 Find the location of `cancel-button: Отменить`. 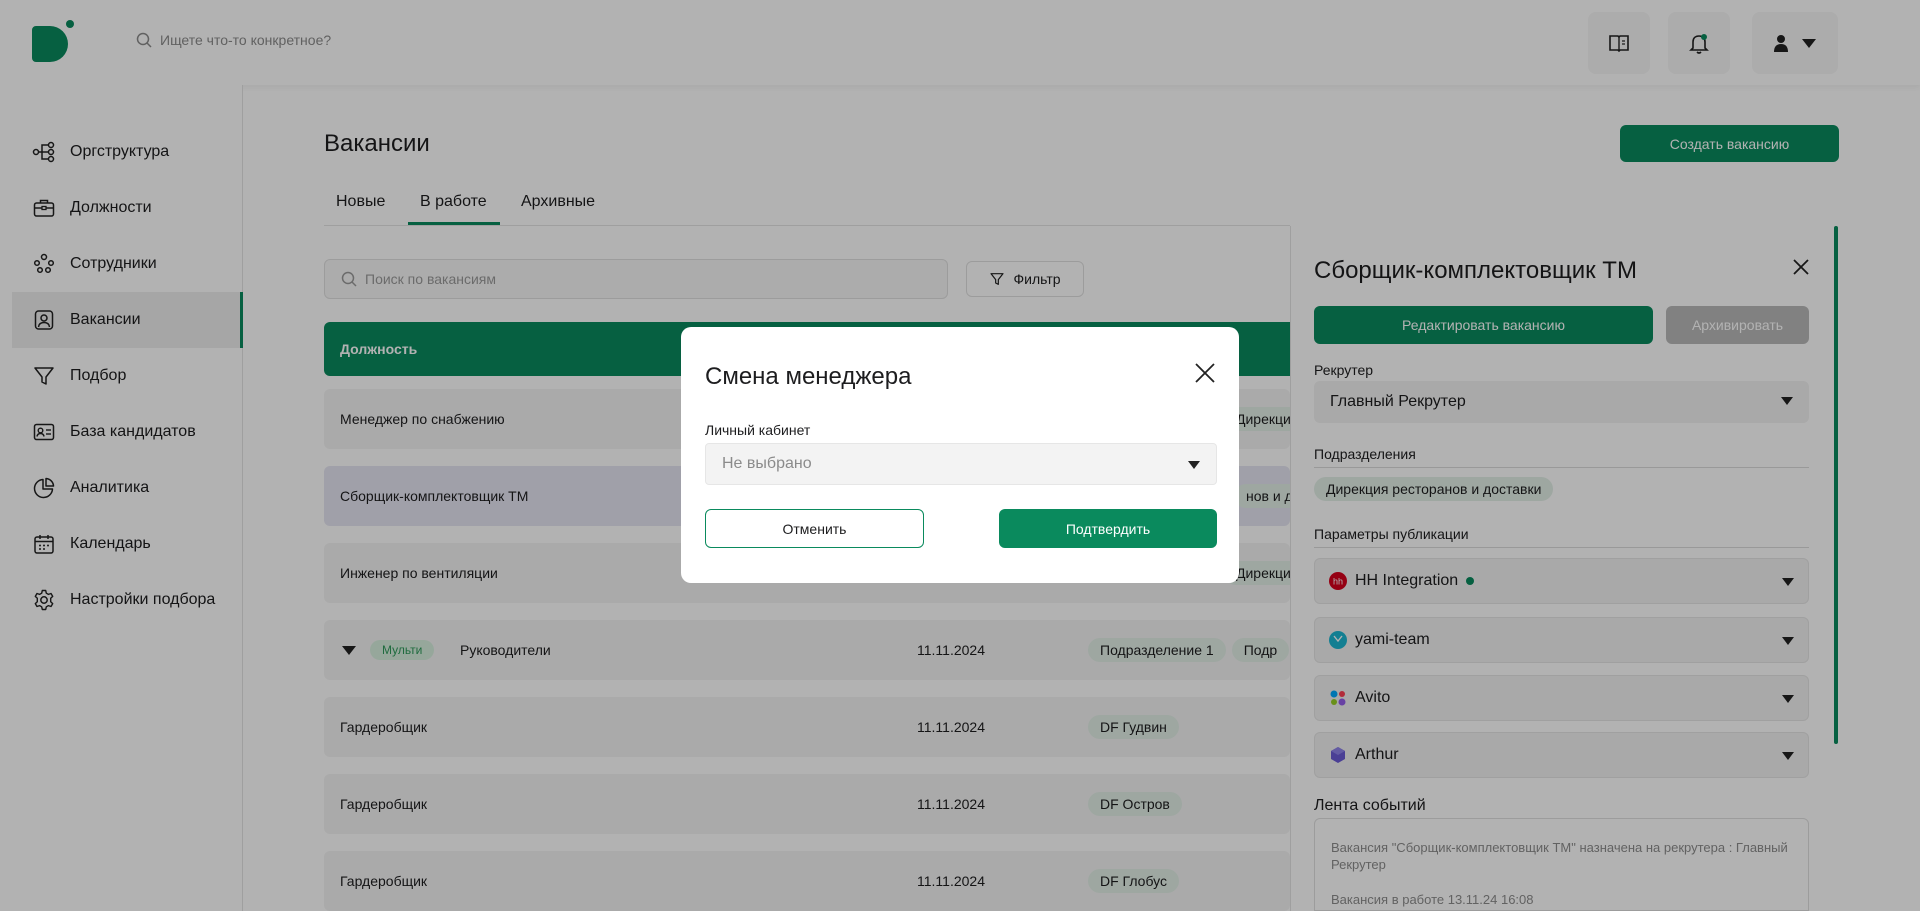

cancel-button: Отменить is located at coordinates (814, 528).